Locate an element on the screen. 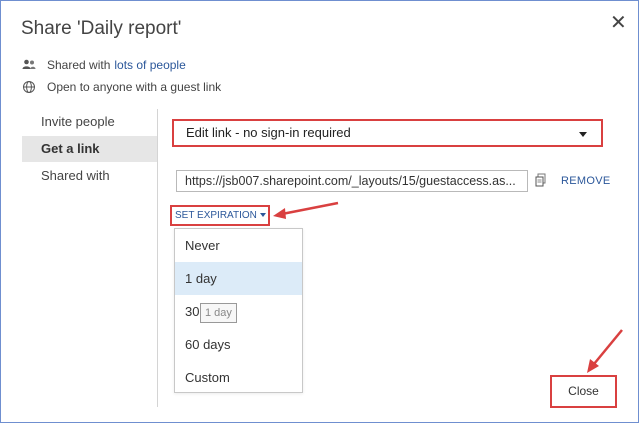 The width and height of the screenshot is (639, 423). chevron-down-icon is located at coordinates (583, 134).